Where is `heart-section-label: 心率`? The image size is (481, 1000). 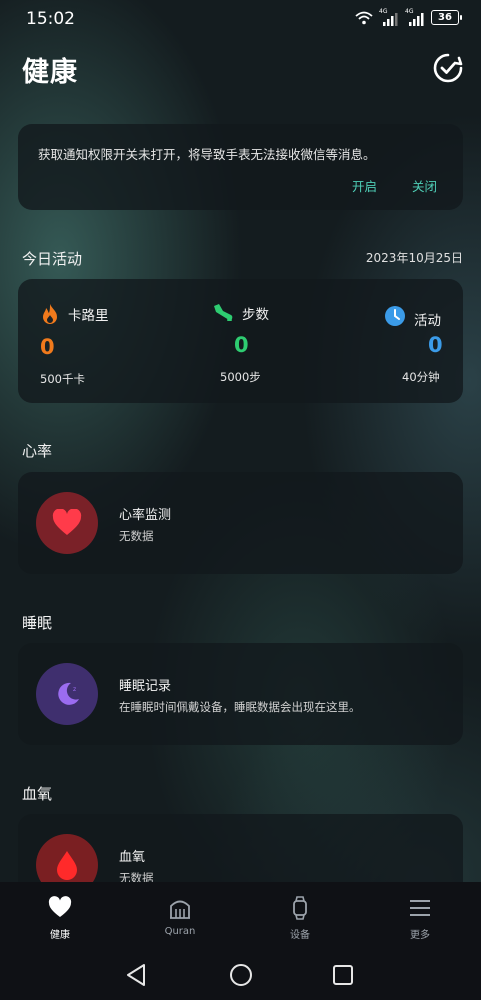
heart-section-label: 心率 is located at coordinates (37, 451).